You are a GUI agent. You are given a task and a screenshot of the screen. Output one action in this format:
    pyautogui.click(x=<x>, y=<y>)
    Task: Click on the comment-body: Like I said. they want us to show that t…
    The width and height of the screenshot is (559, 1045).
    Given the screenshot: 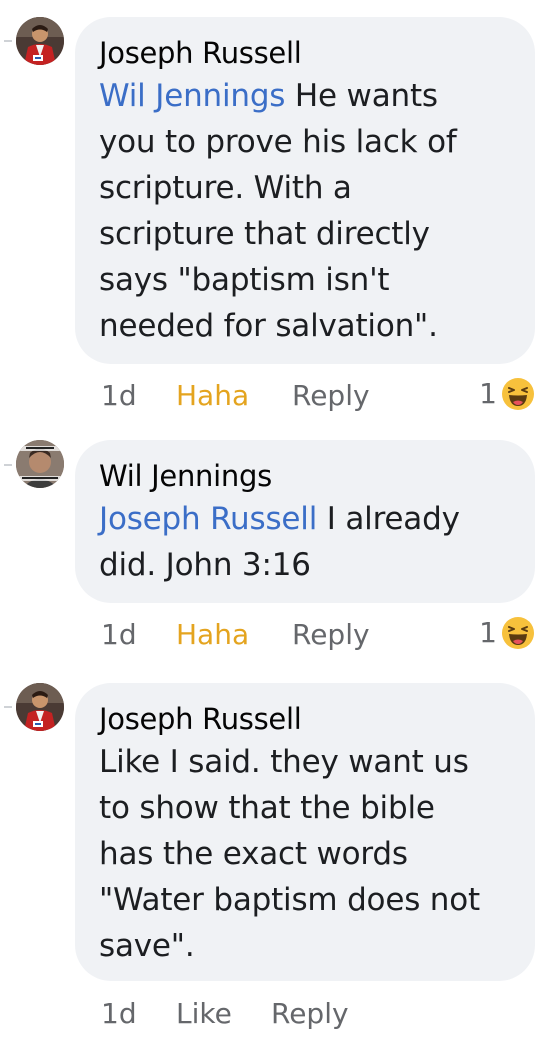 What is the action you would take?
    pyautogui.click(x=289, y=854)
    